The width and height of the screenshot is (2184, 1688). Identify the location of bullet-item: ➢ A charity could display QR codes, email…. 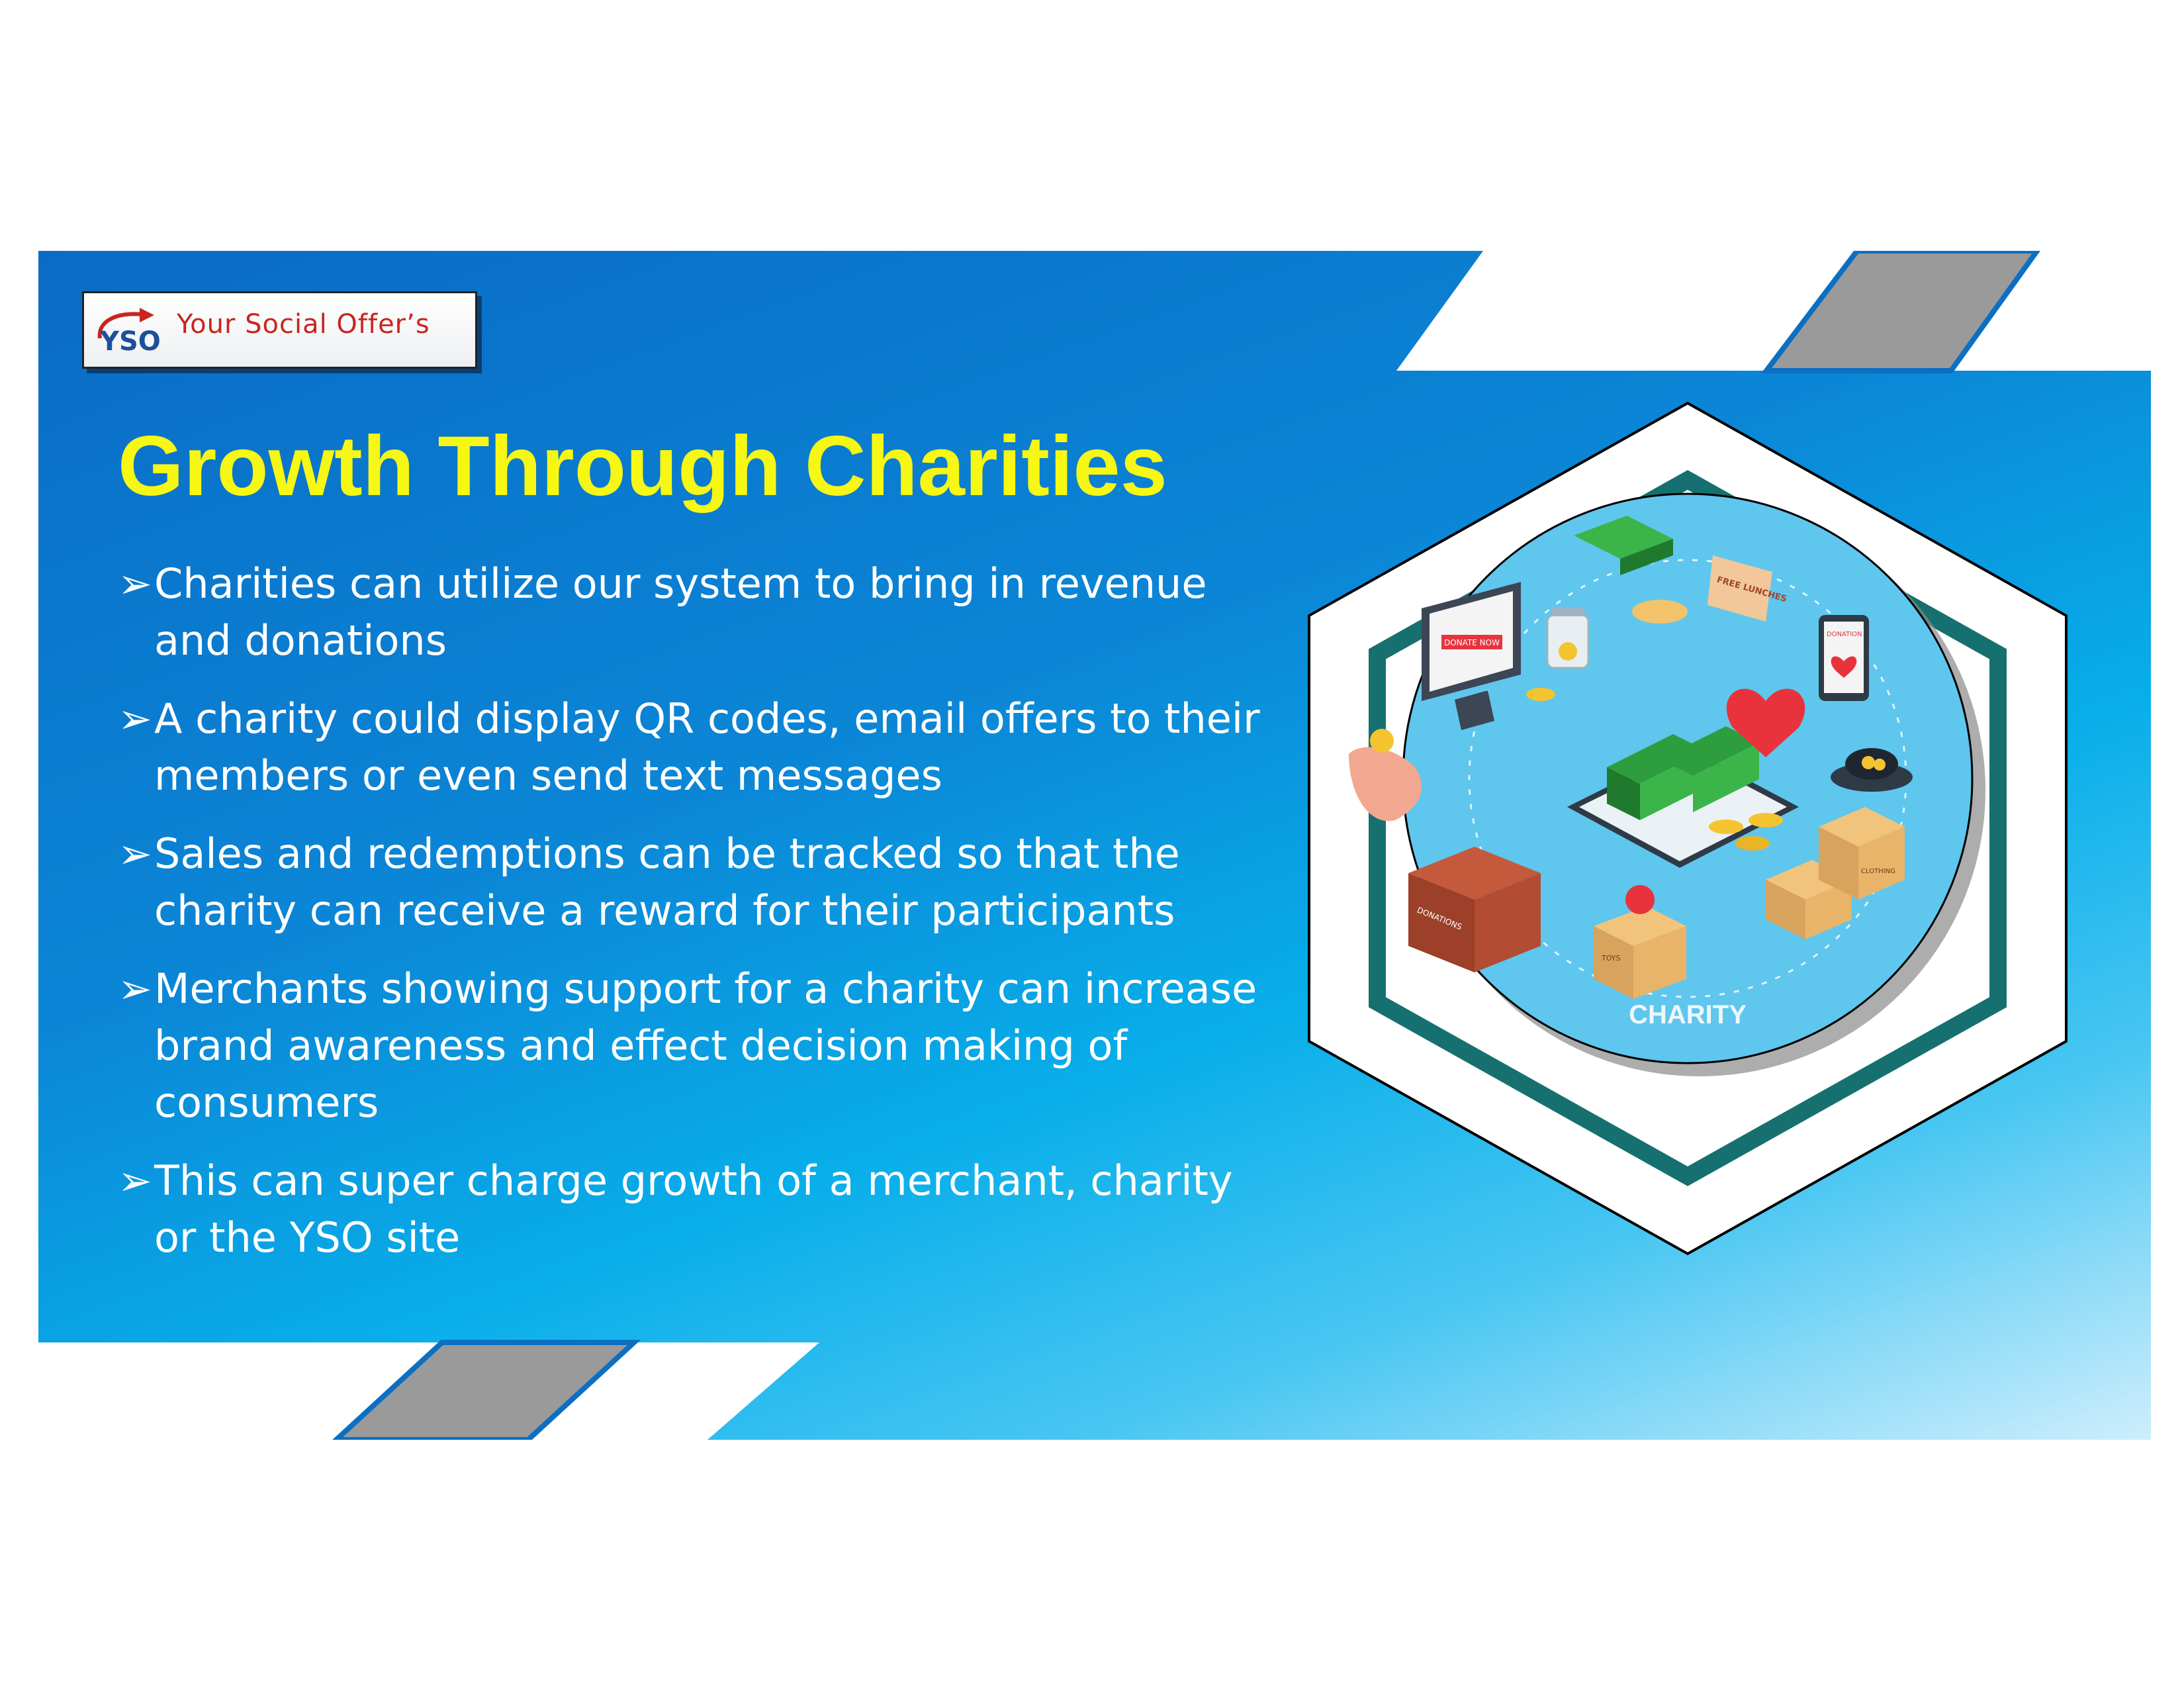
(701, 747).